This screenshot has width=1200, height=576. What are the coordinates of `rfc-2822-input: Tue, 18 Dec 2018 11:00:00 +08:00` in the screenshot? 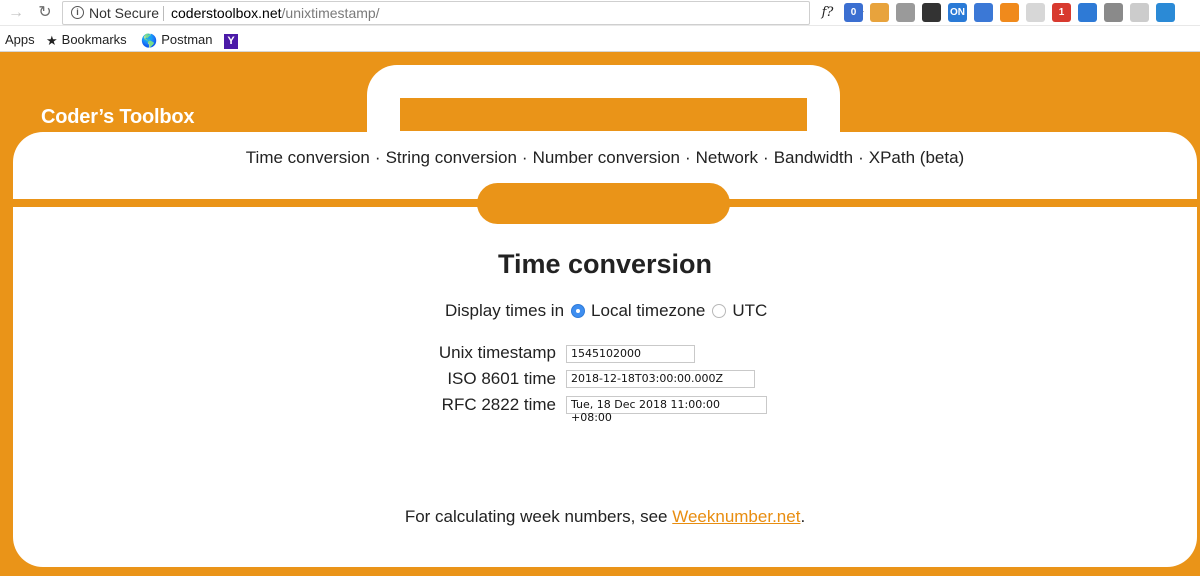 It's located at (666, 410).